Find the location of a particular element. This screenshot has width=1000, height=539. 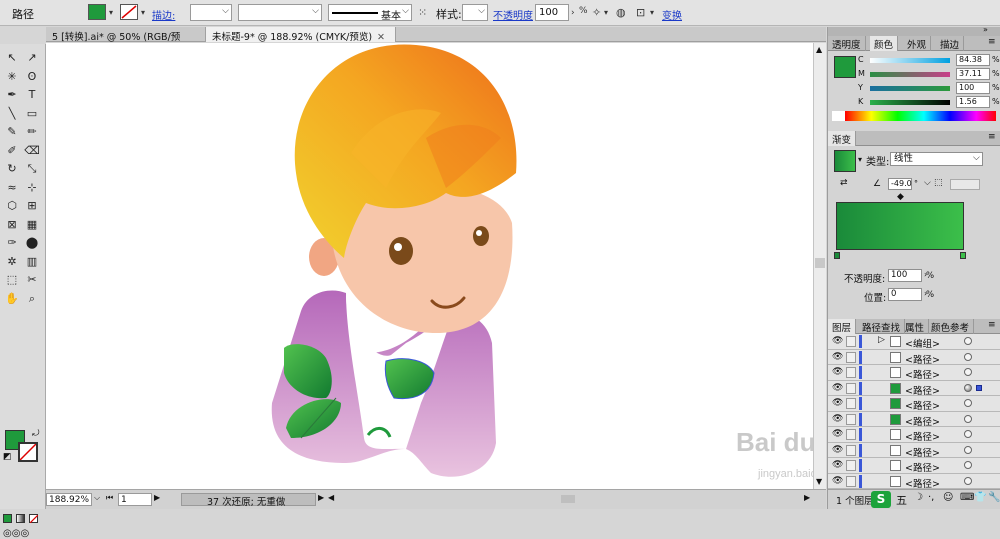

yellow-slider: Y 100 % is located at coordinates (929, 89).